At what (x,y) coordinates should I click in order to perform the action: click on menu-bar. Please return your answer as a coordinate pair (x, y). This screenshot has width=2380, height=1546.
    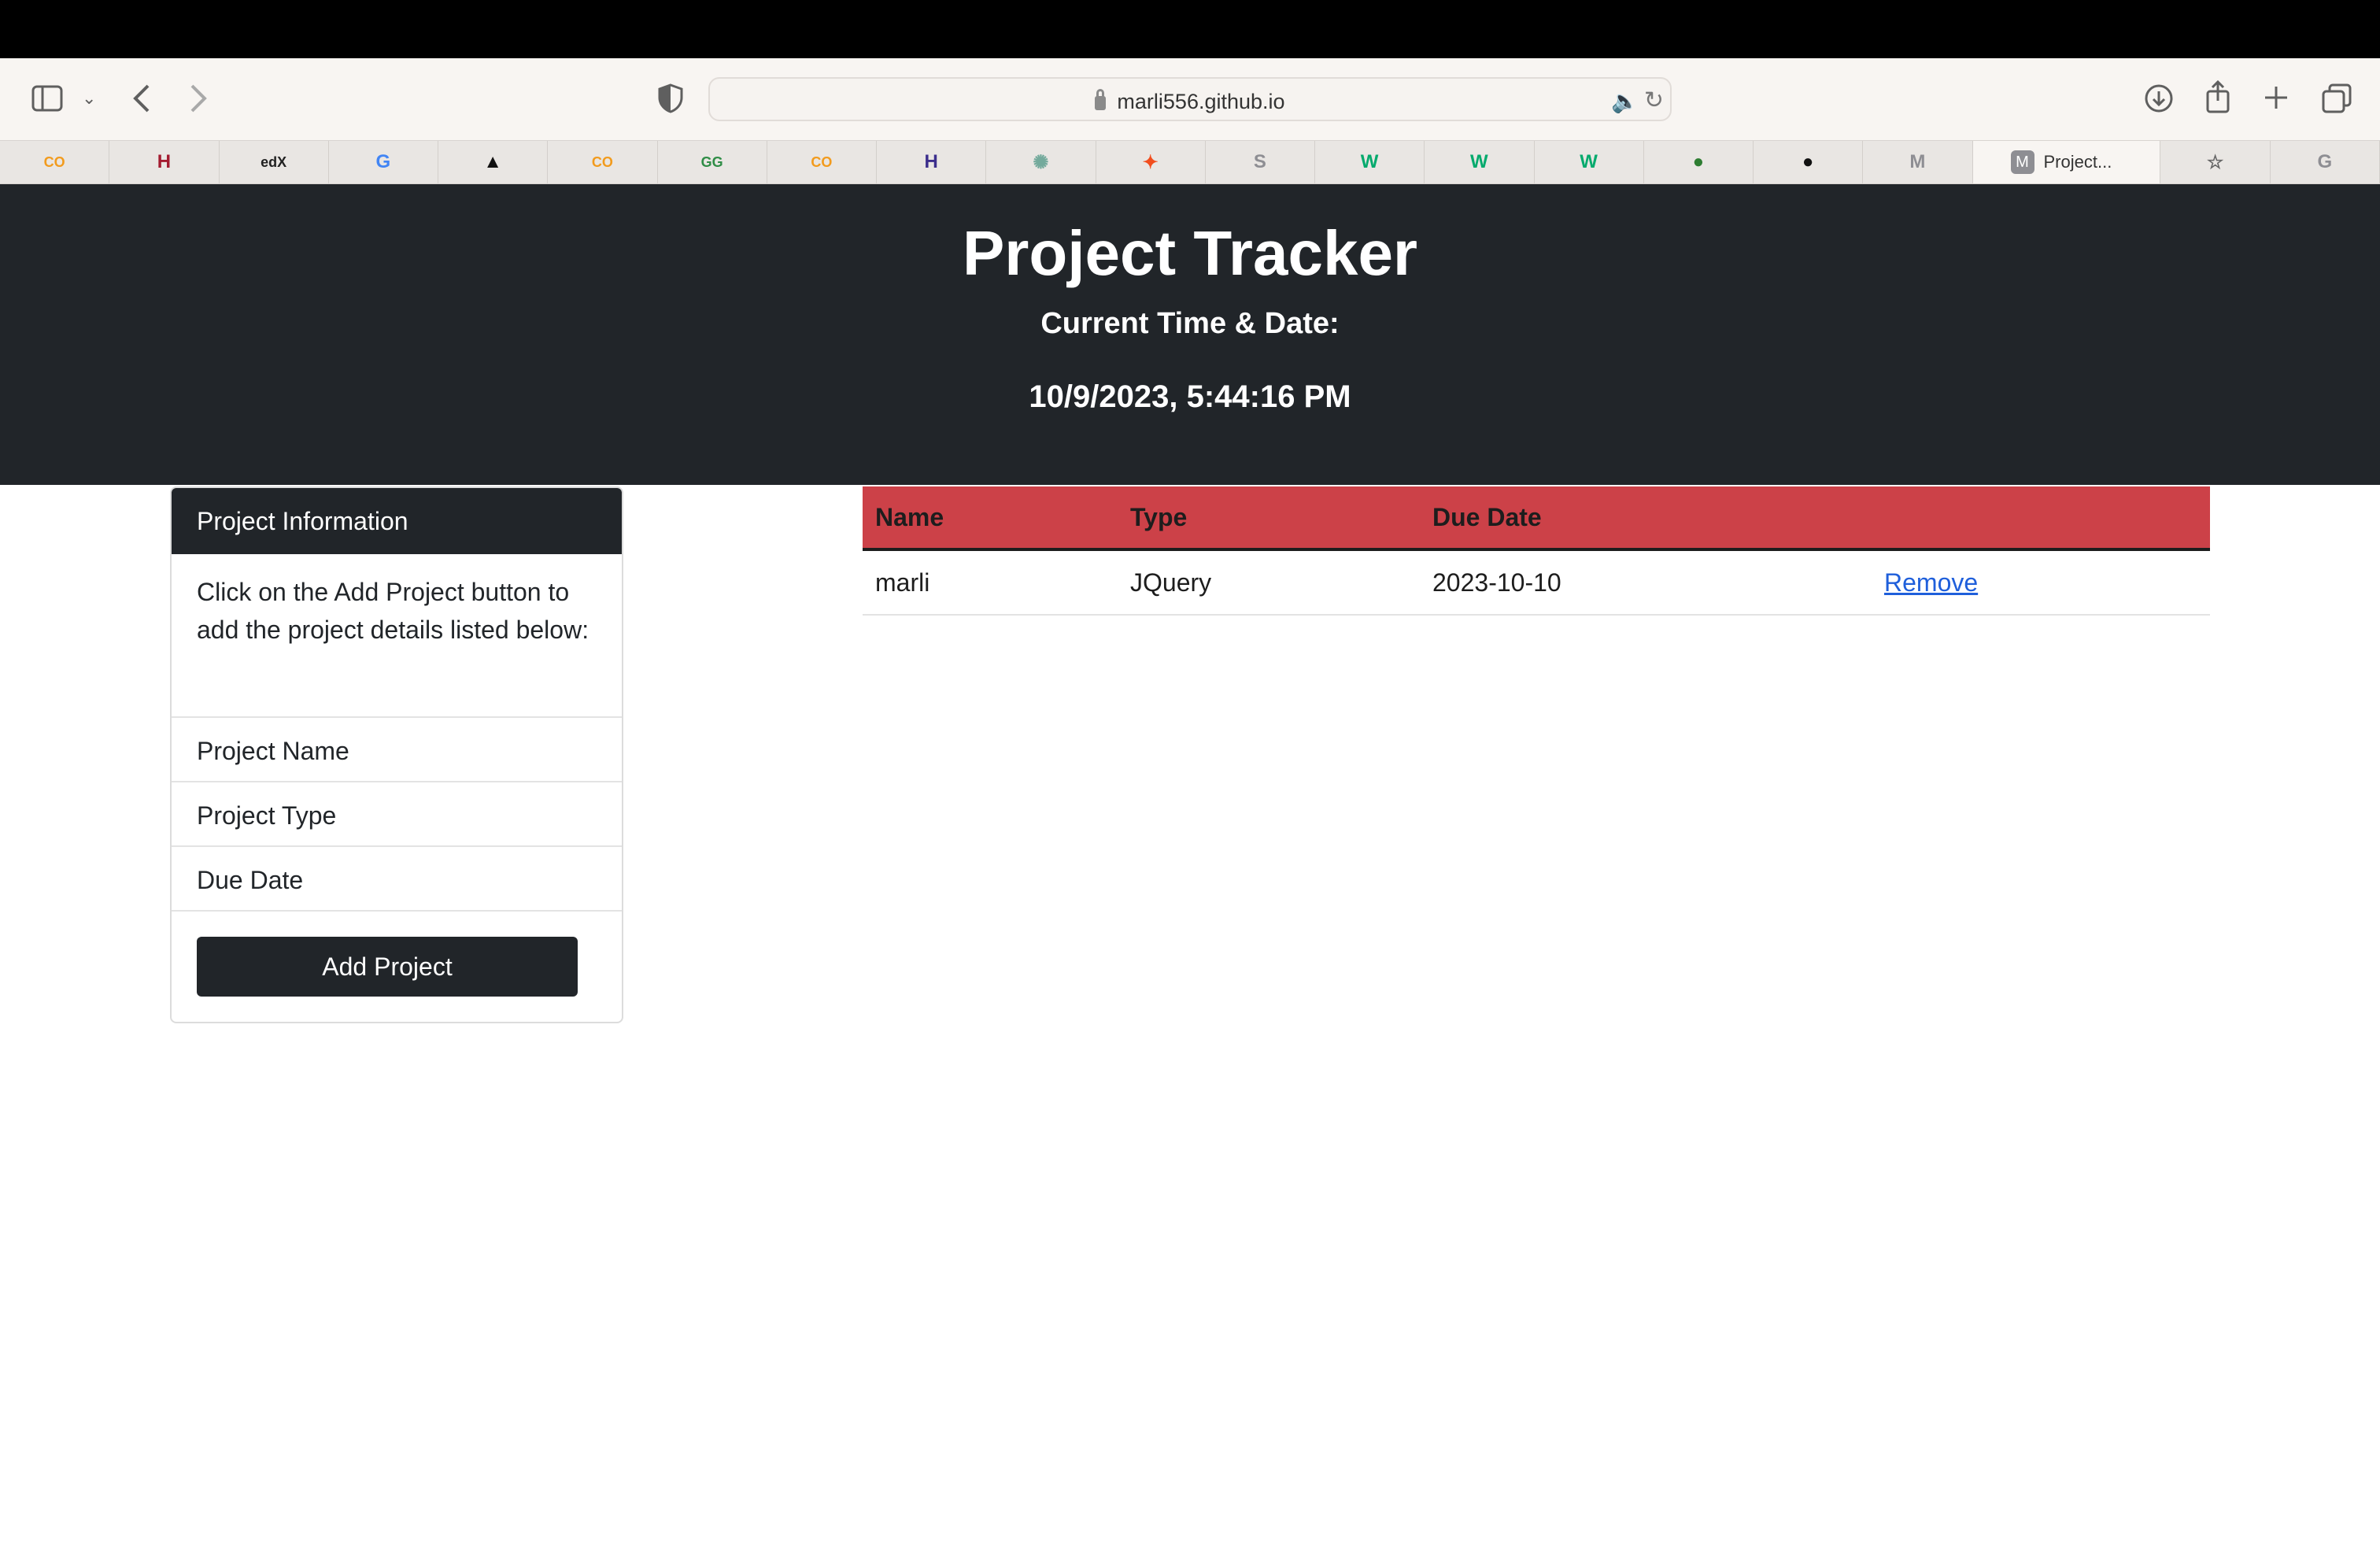
    Looking at the image, I should click on (1190, 29).